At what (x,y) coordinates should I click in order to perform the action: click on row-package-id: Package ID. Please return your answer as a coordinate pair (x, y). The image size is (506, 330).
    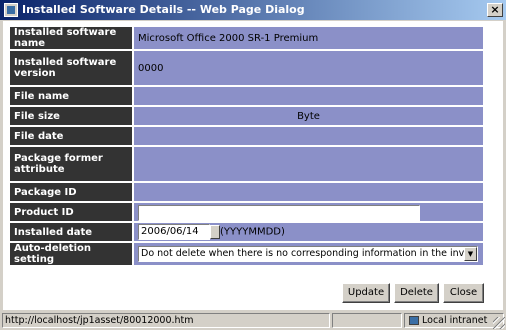
    Looking at the image, I should click on (246, 192).